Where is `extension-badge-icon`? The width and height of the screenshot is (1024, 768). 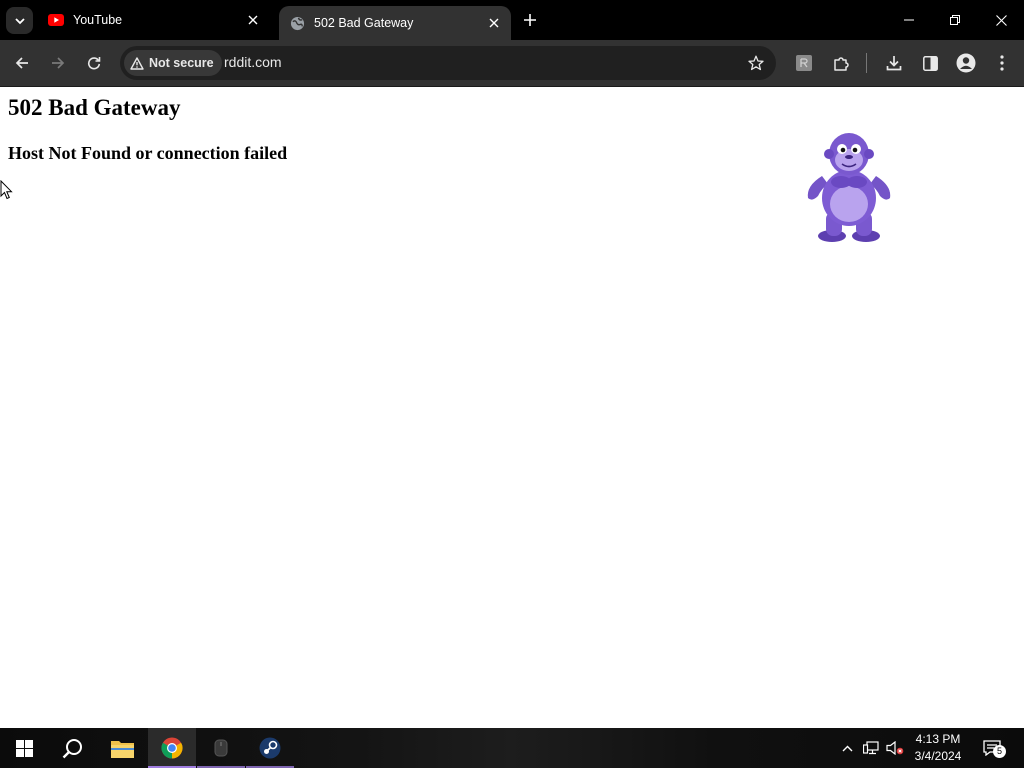 extension-badge-icon is located at coordinates (804, 63).